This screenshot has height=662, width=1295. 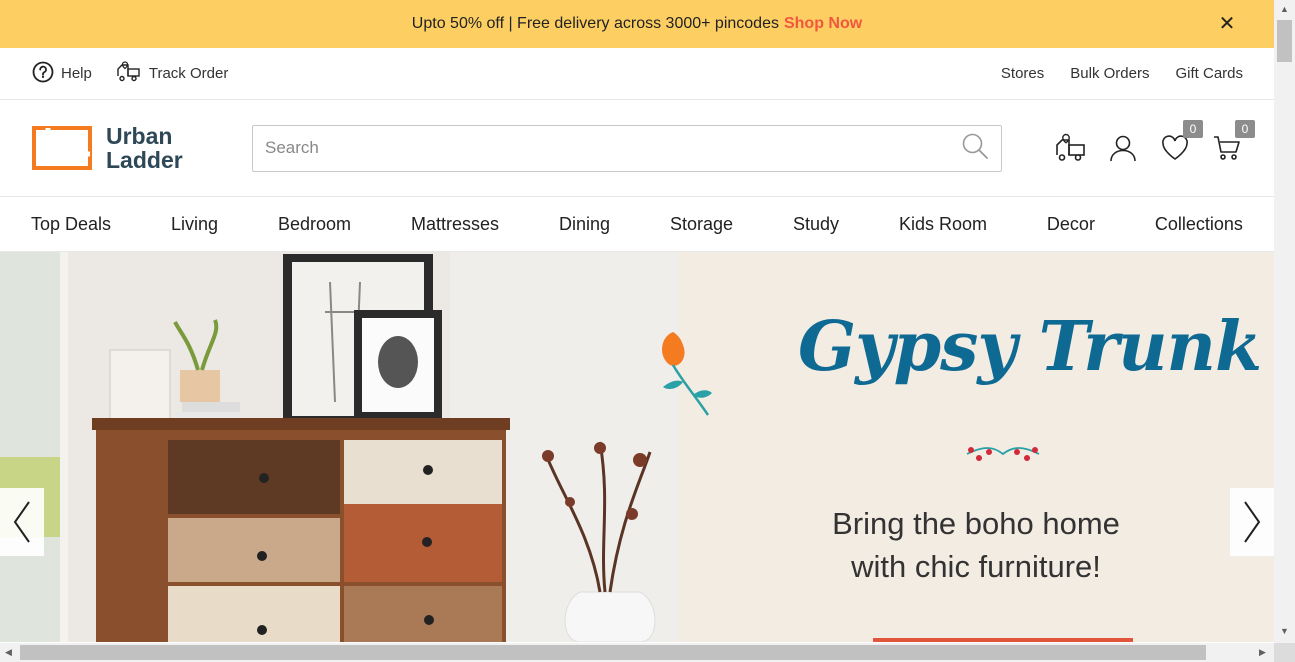 What do you see at coordinates (62, 148) in the screenshot?
I see `logo-mark-icon` at bounding box center [62, 148].